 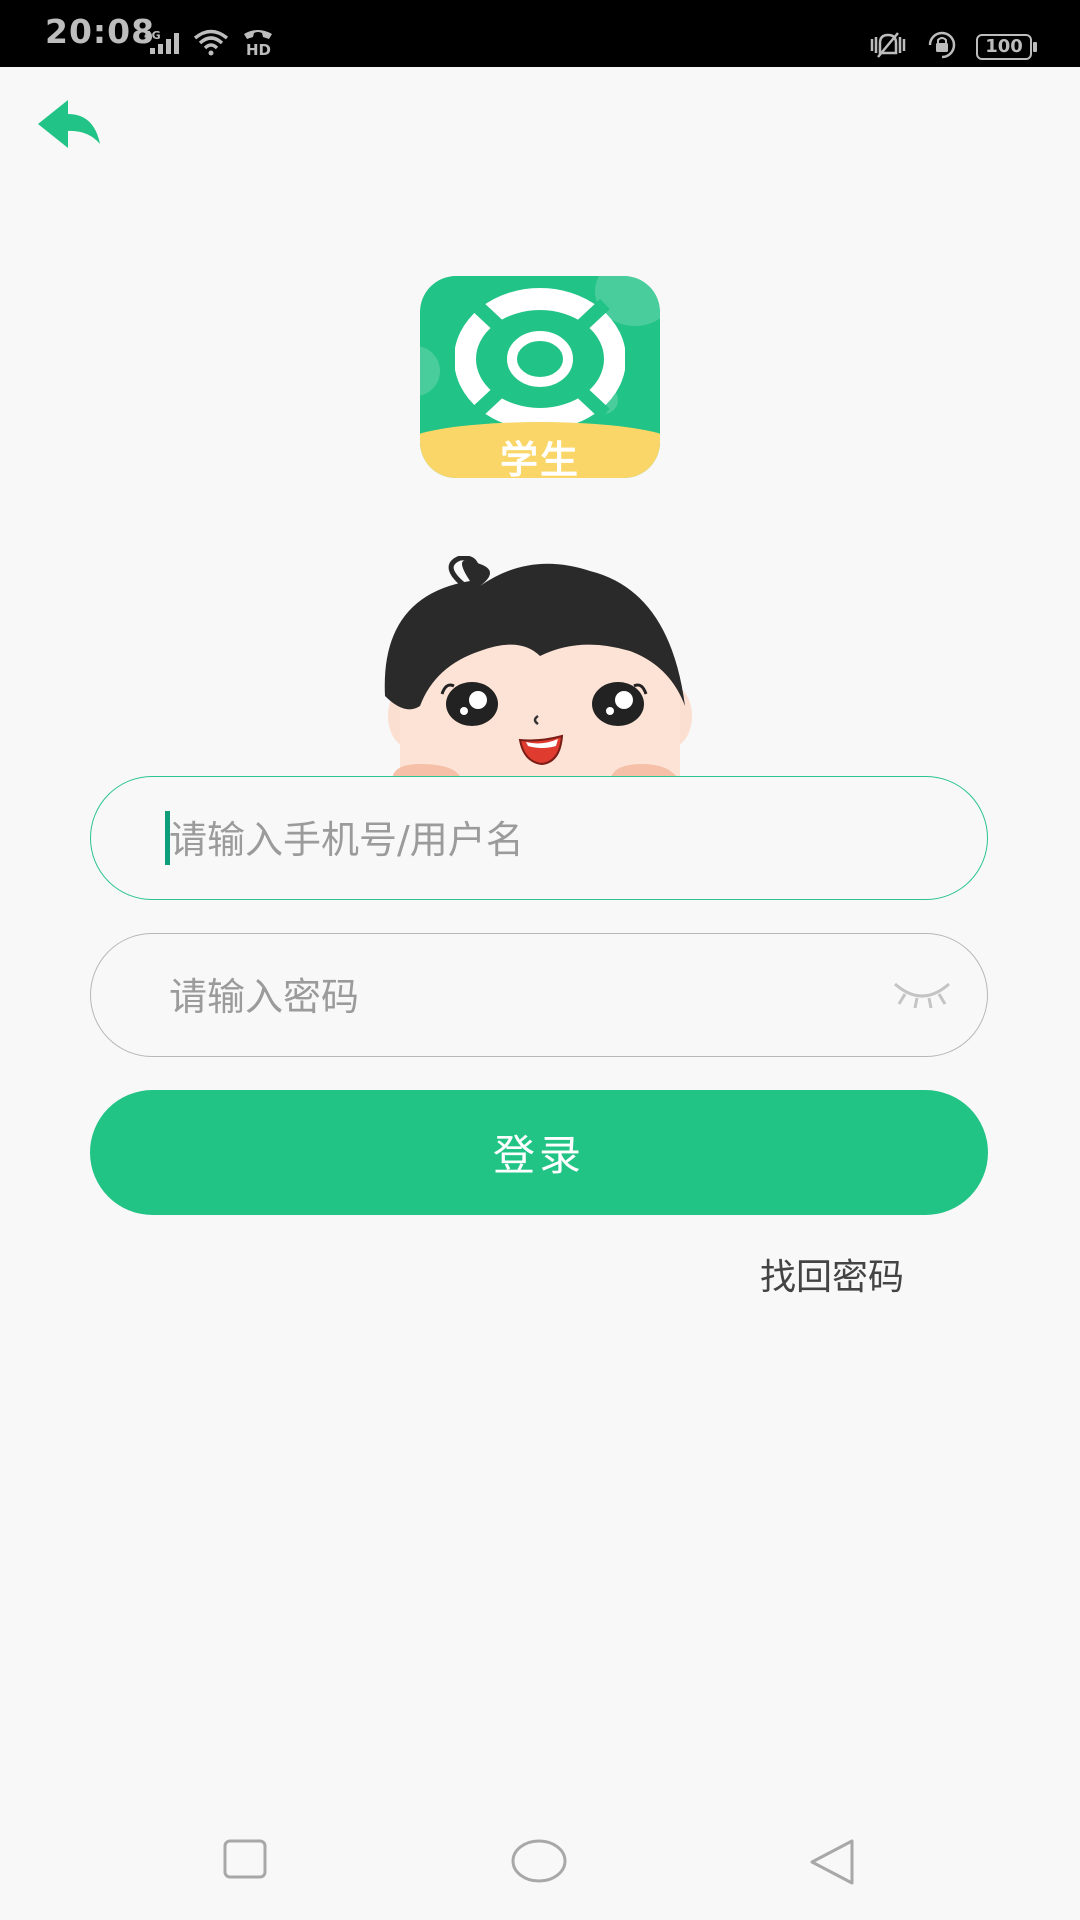 I want to click on back-icon, so click(x=833, y=1862).